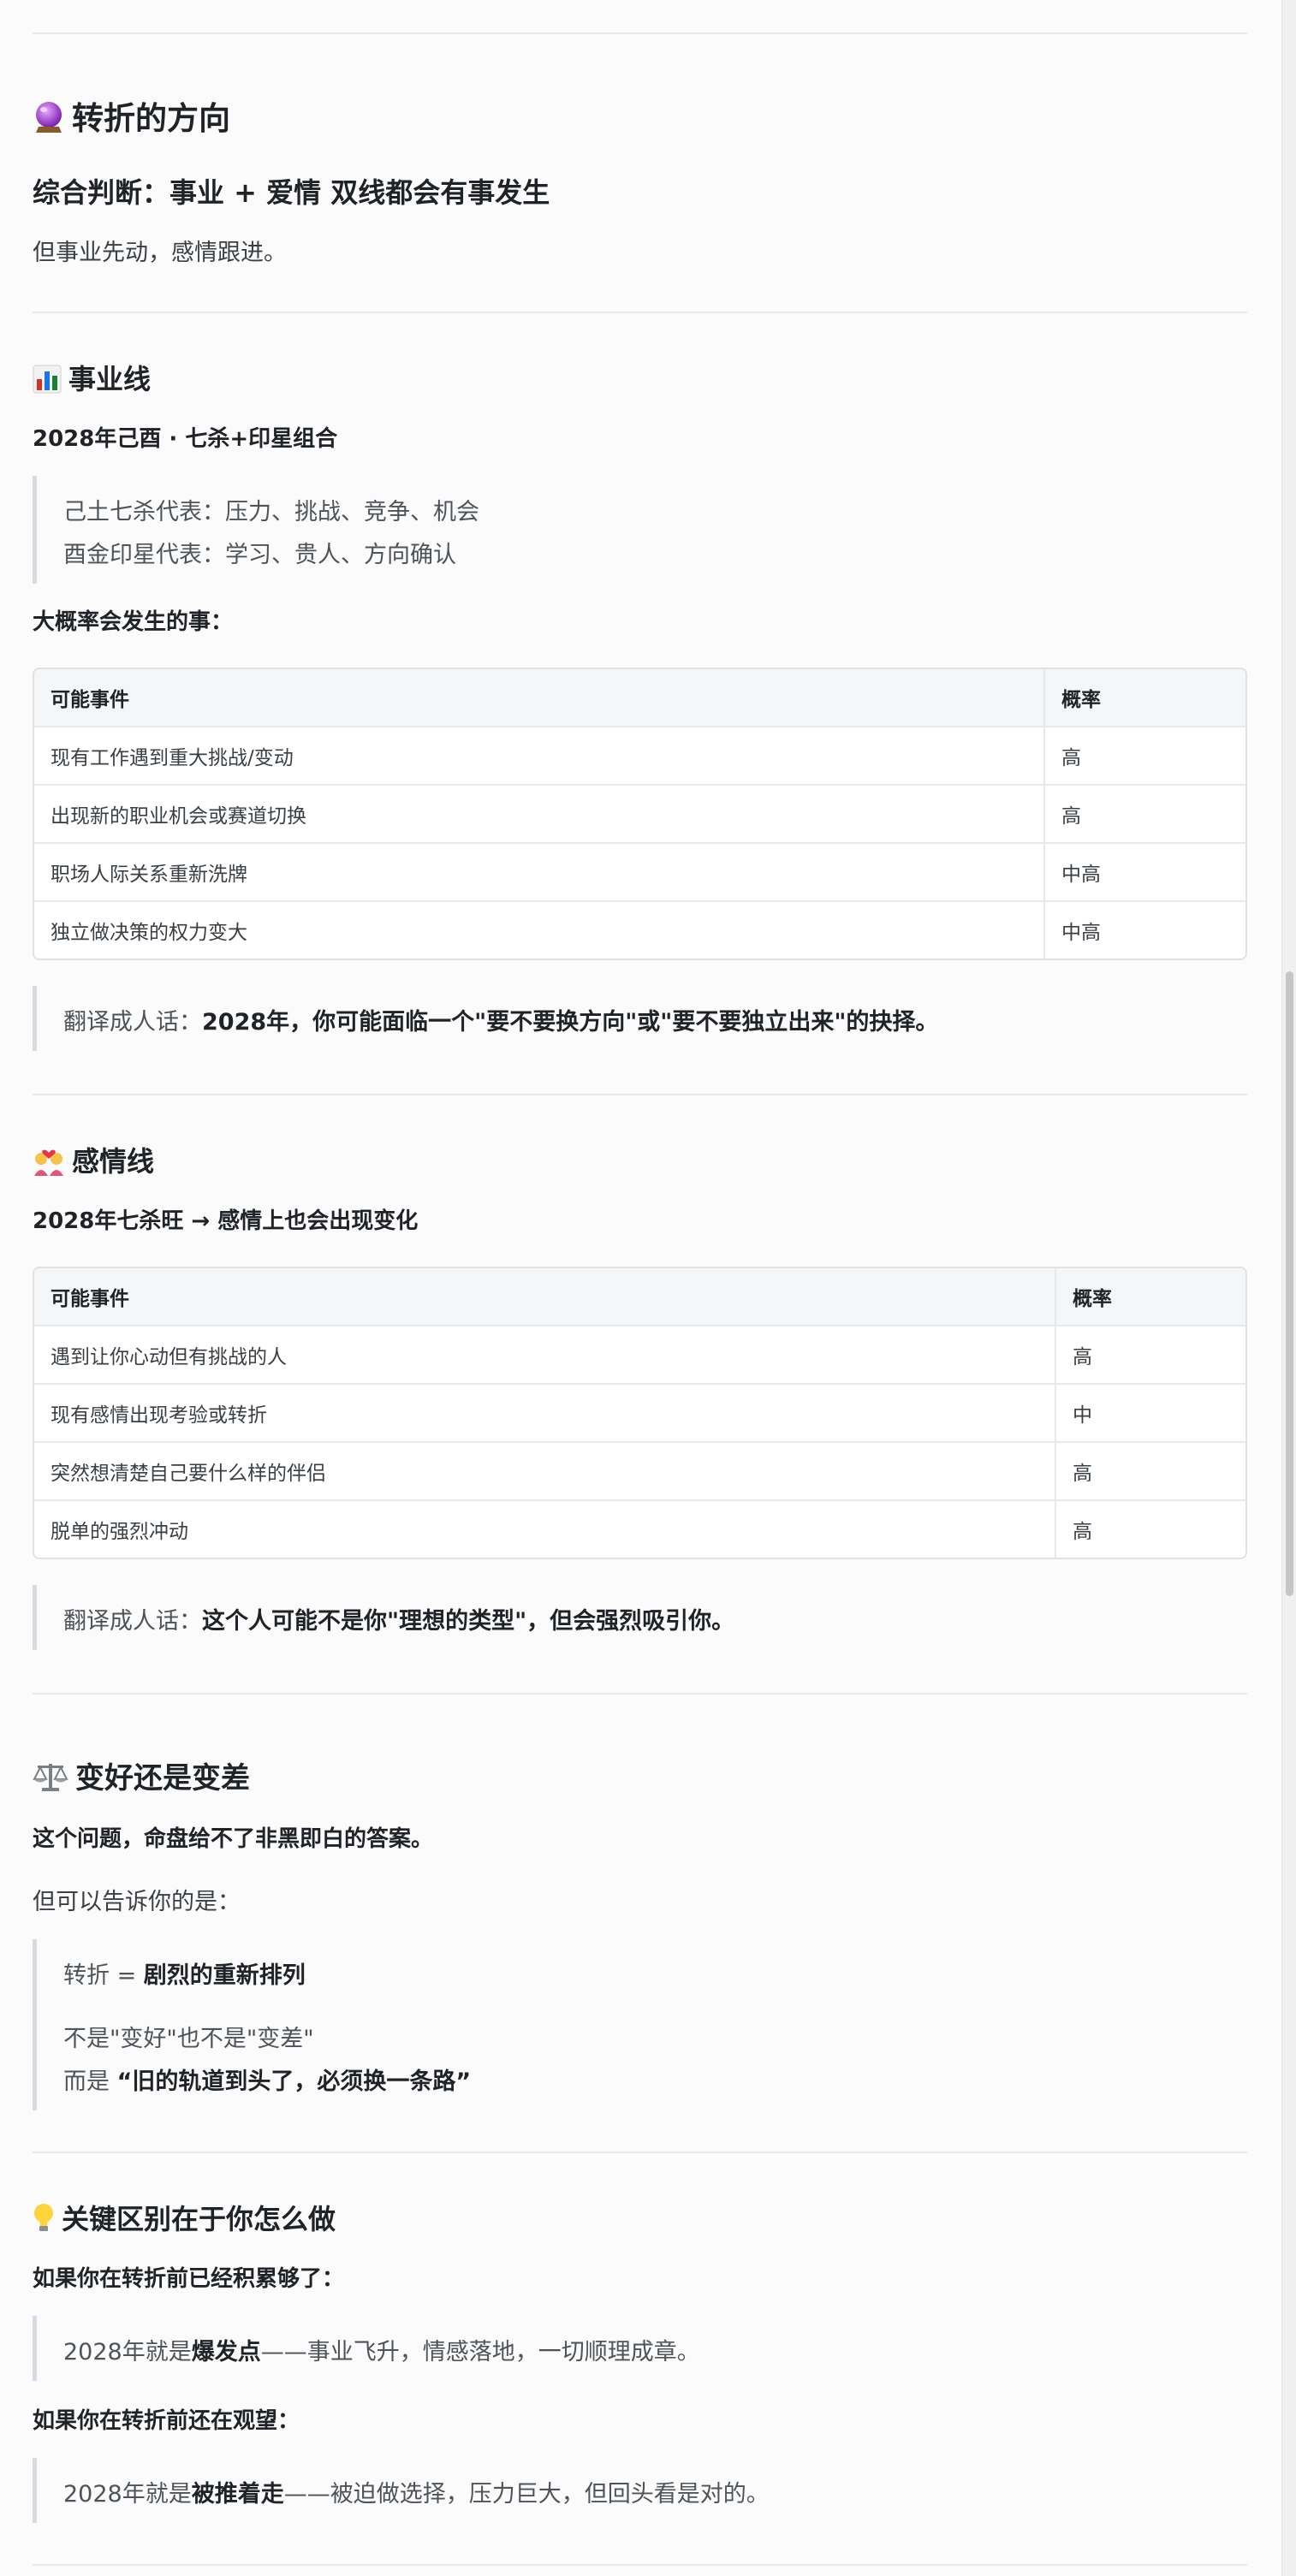 Image resolution: width=1296 pixels, height=2576 pixels. I want to click on quote-bold: 剧烈的重新排列, so click(224, 1975).